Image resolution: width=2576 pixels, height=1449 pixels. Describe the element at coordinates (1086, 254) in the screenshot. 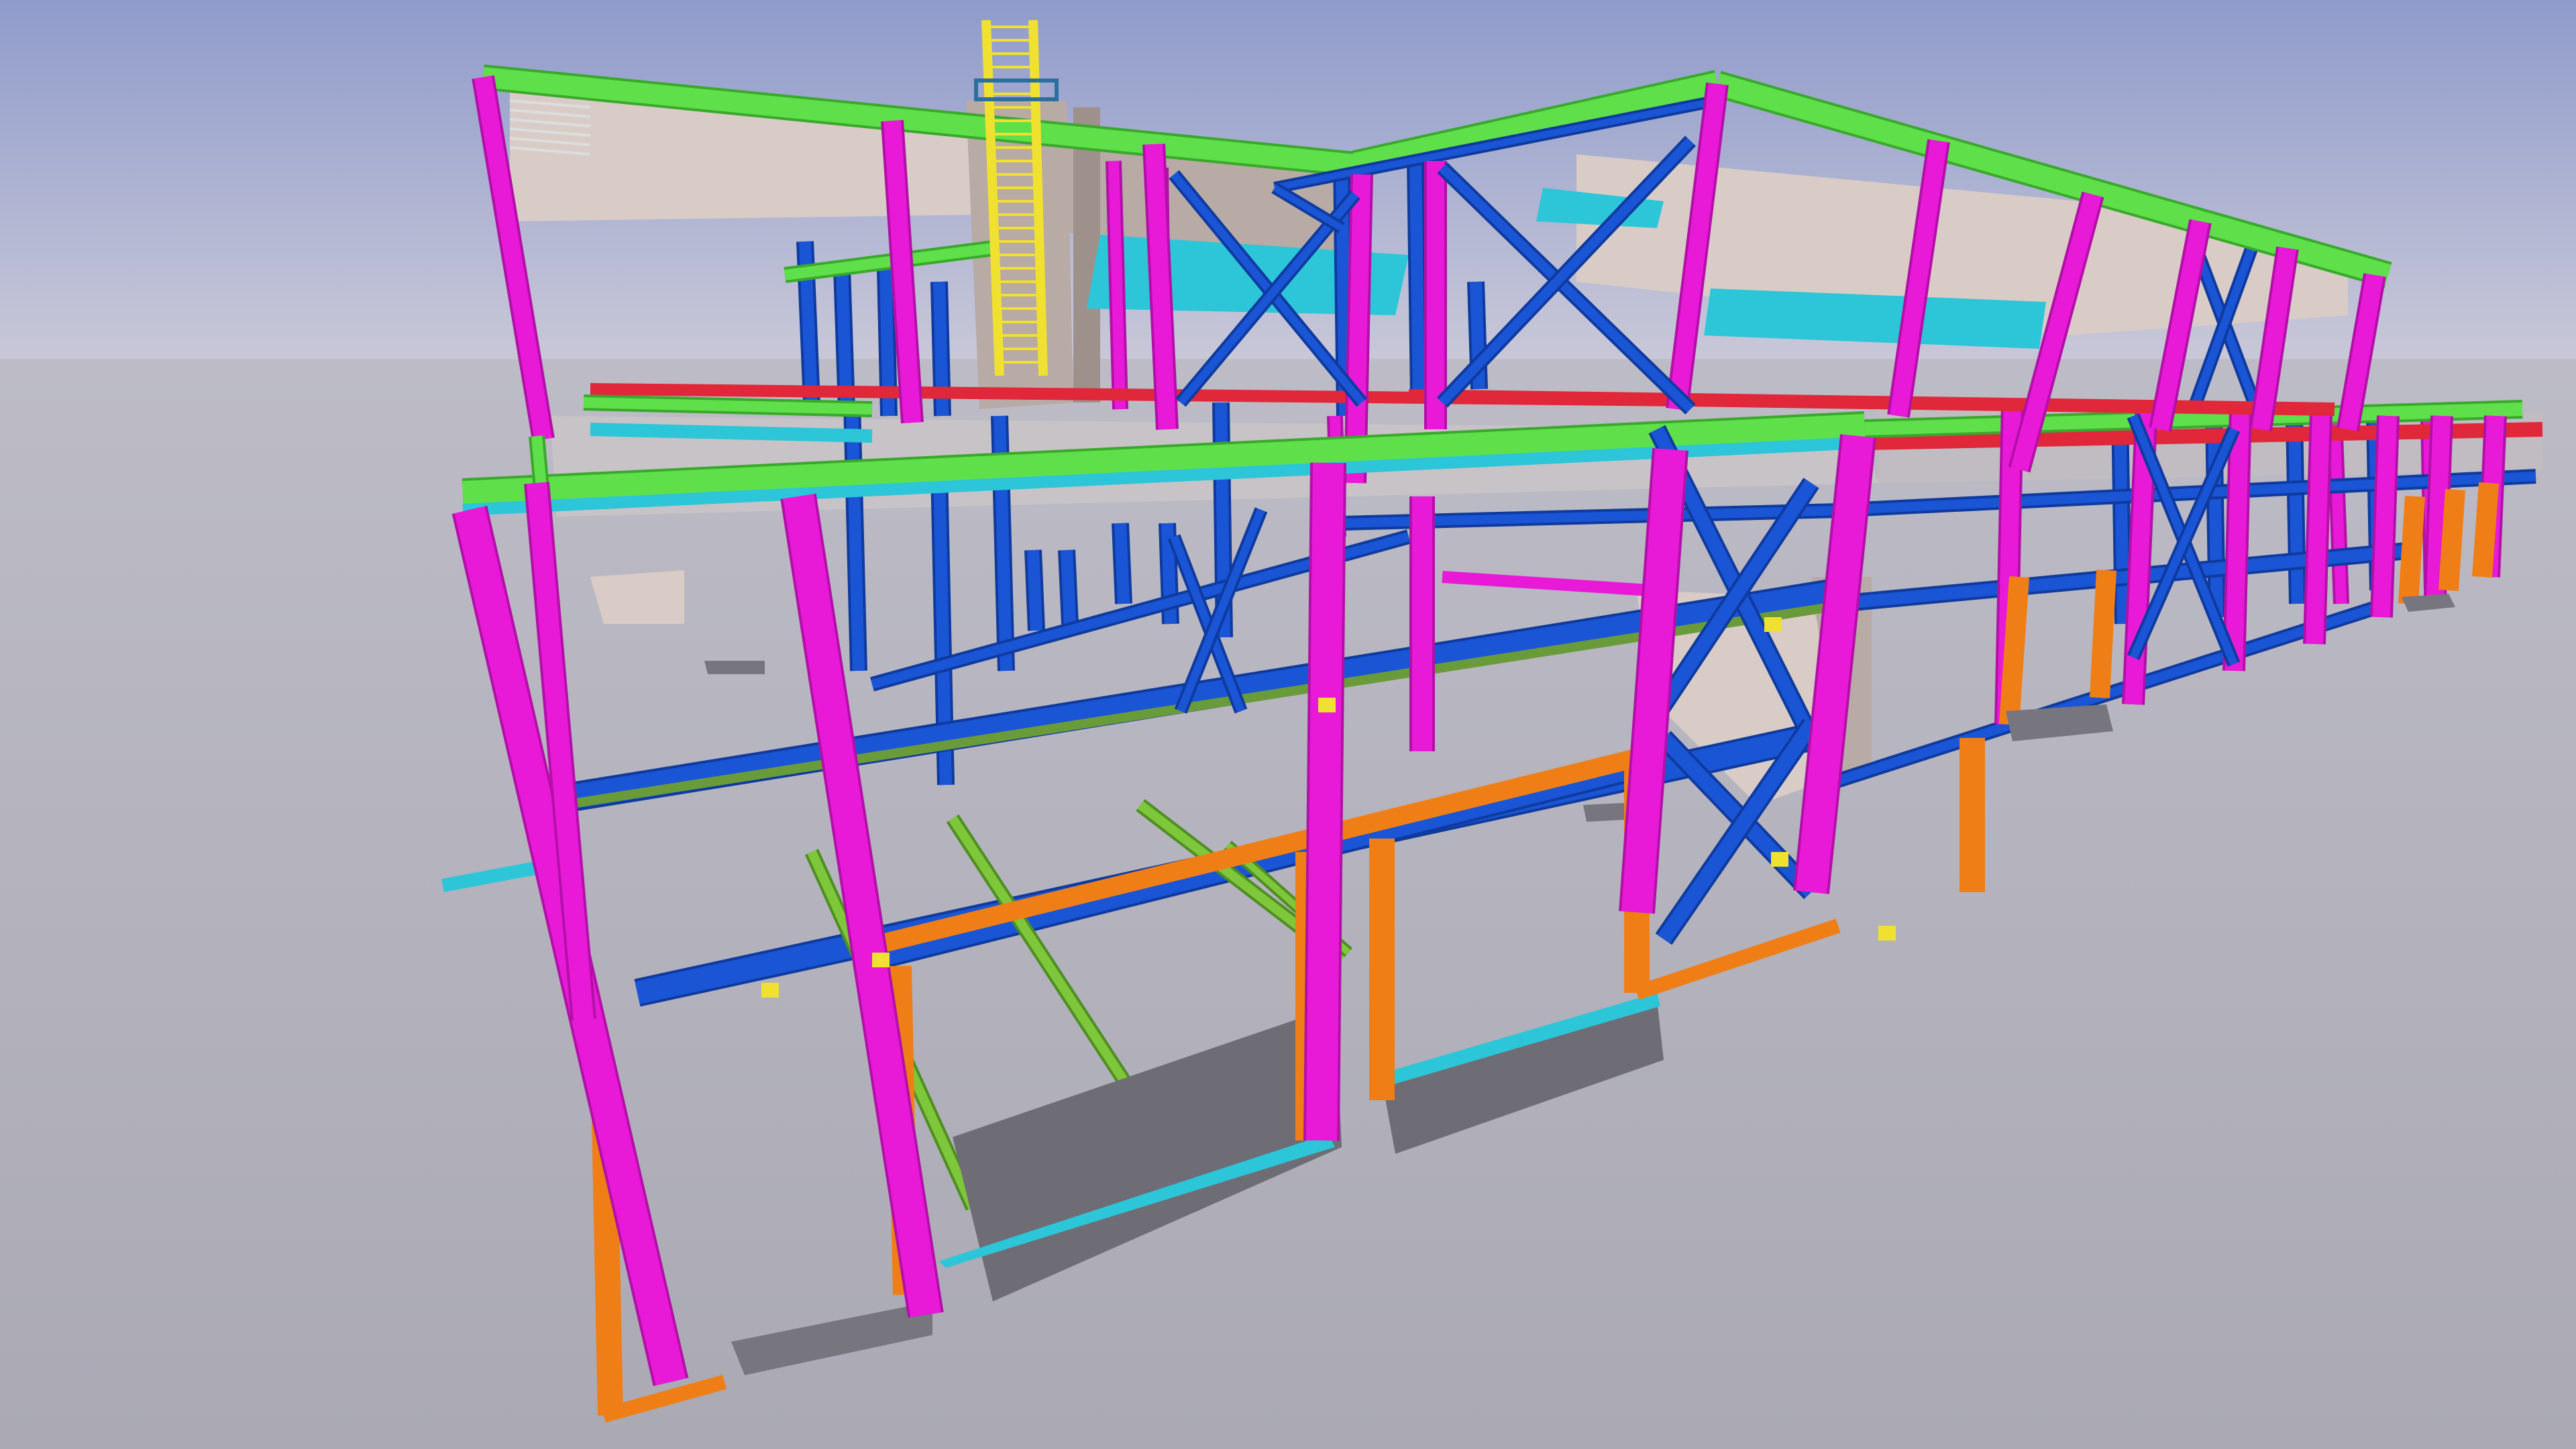

I see `stair-core-side` at that location.